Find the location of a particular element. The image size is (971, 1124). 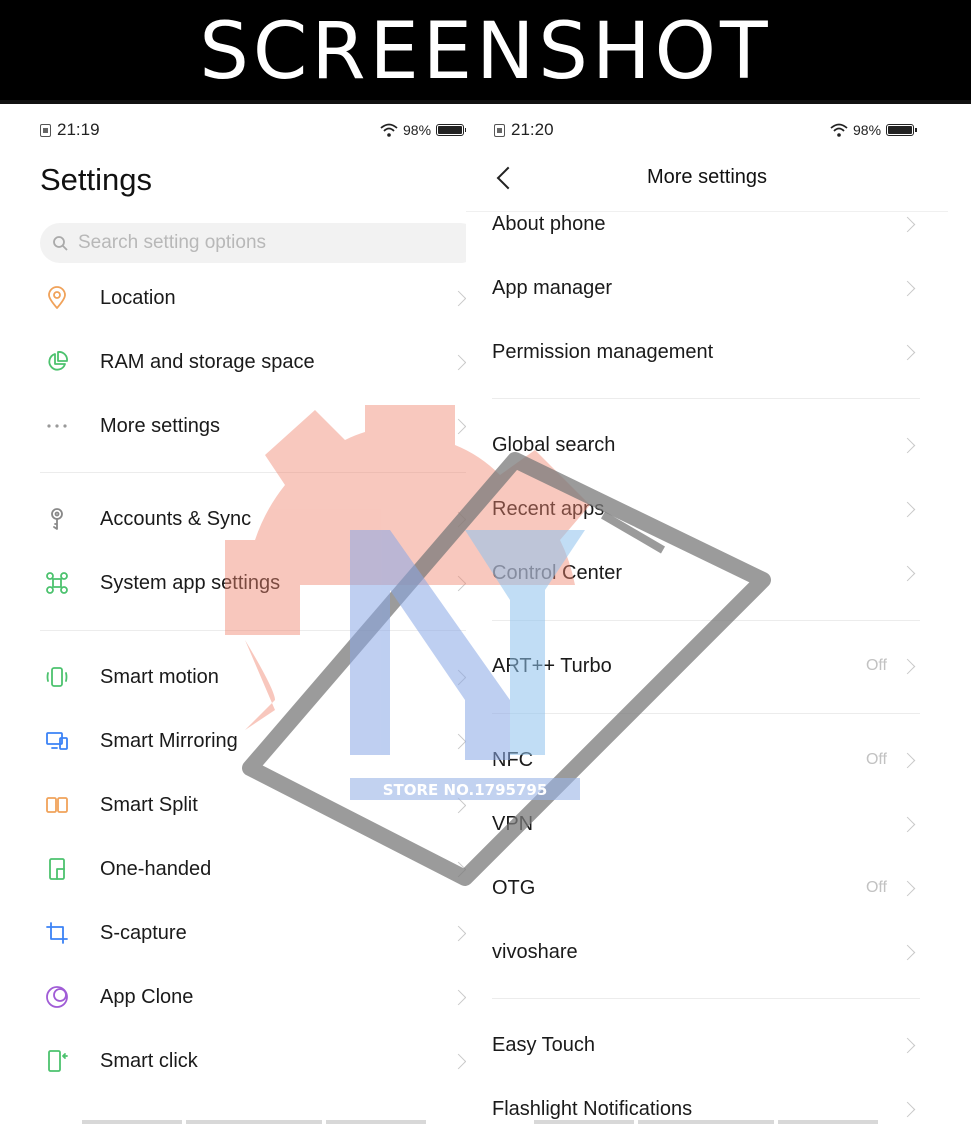

more-settings-item-label: App manager is located at coordinates (552, 287).